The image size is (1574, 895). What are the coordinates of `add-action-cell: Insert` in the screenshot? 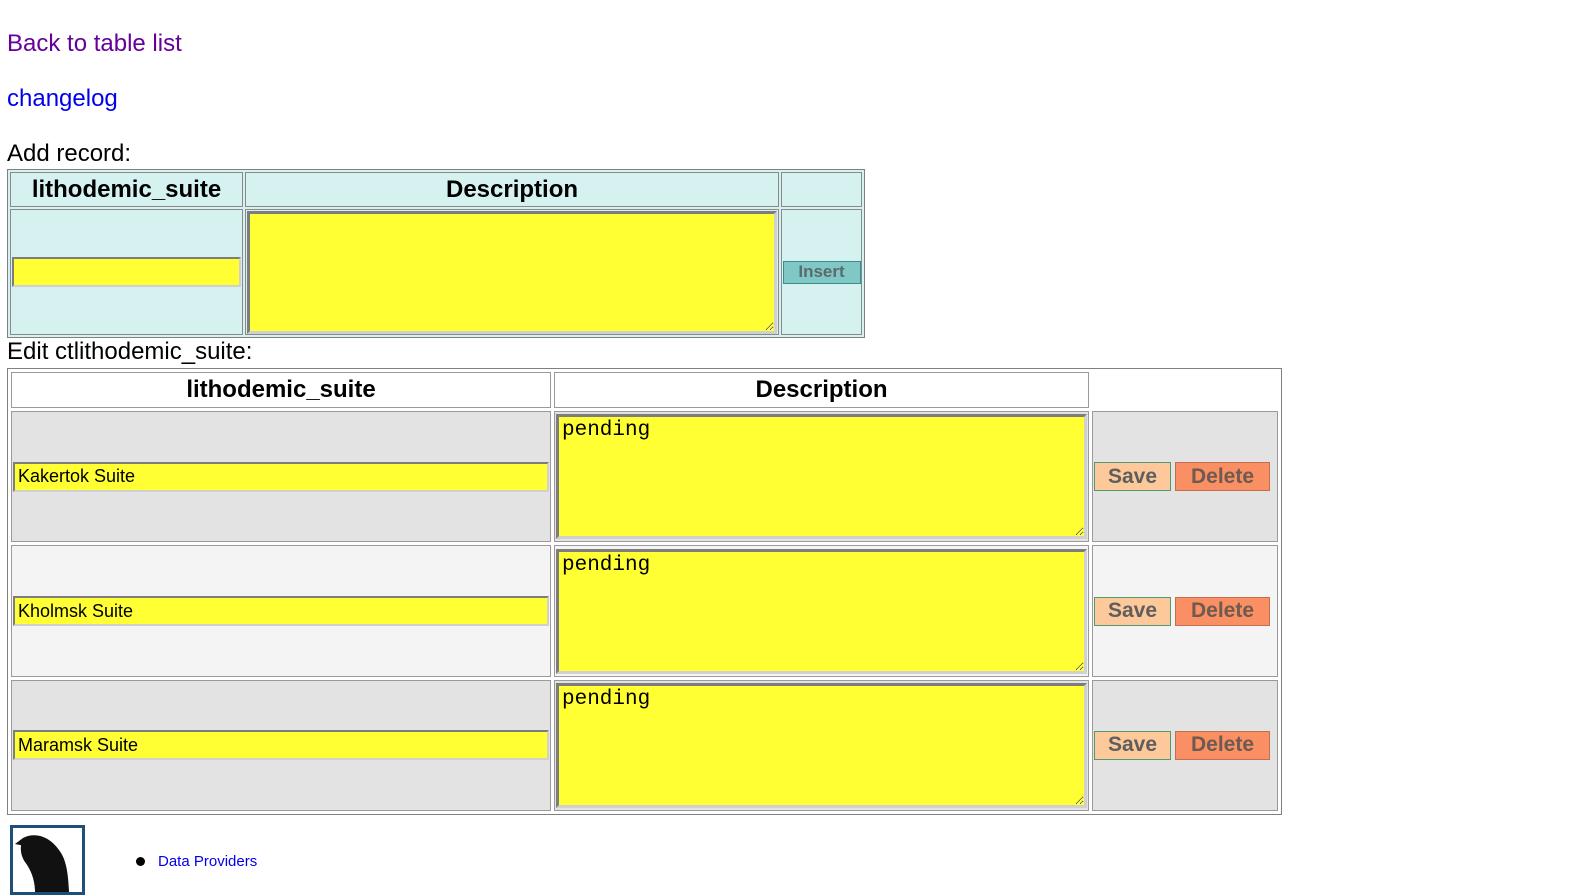 It's located at (821, 272).